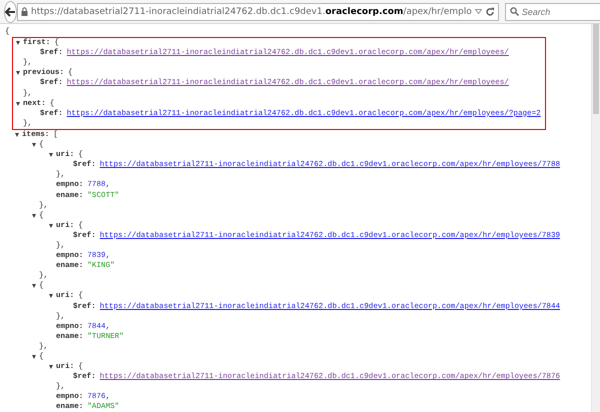 The width and height of the screenshot is (600, 412). I want to click on lock-icon, so click(24, 11).